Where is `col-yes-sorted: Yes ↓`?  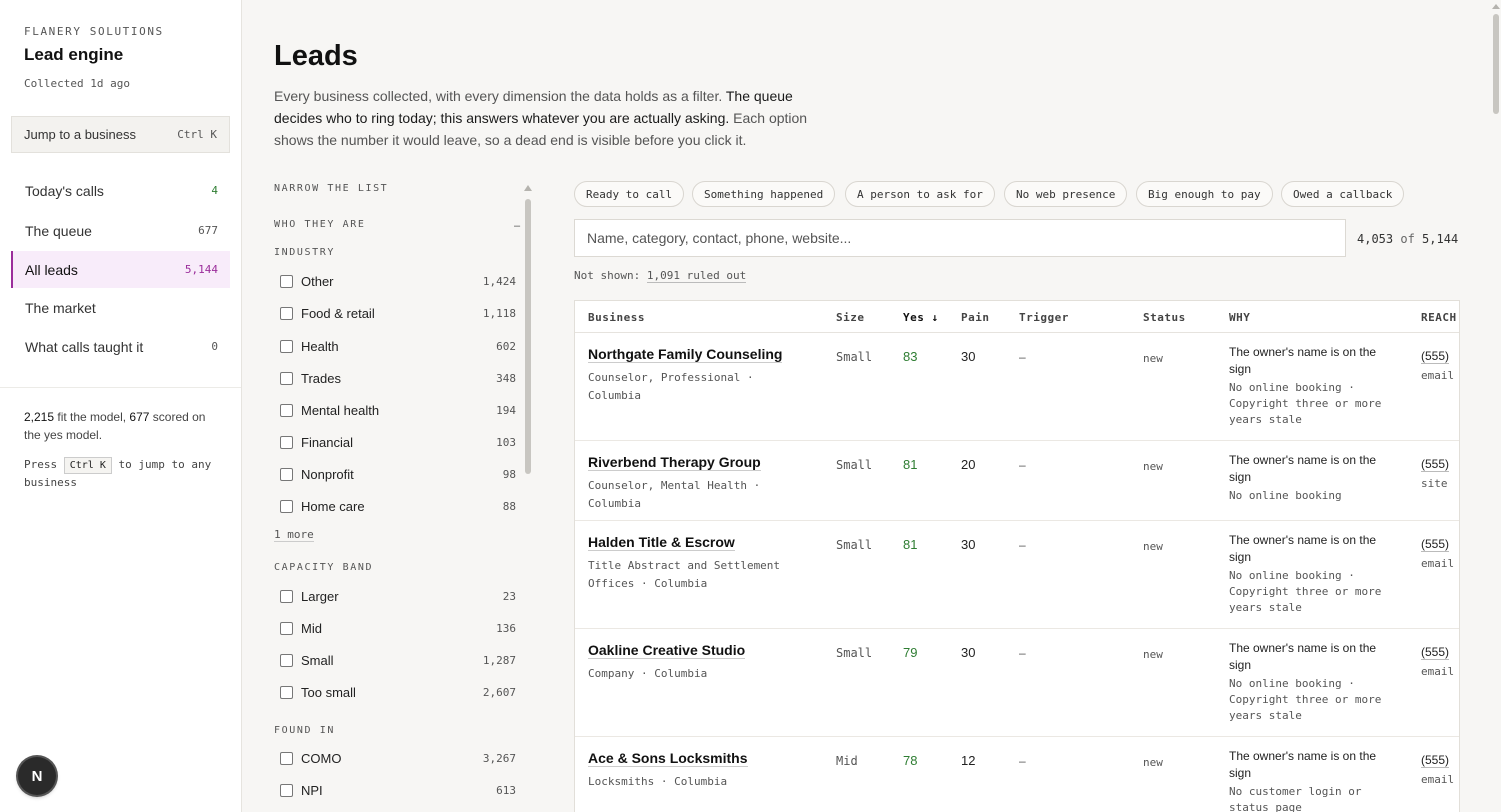 col-yes-sorted: Yes ↓ is located at coordinates (921, 317).